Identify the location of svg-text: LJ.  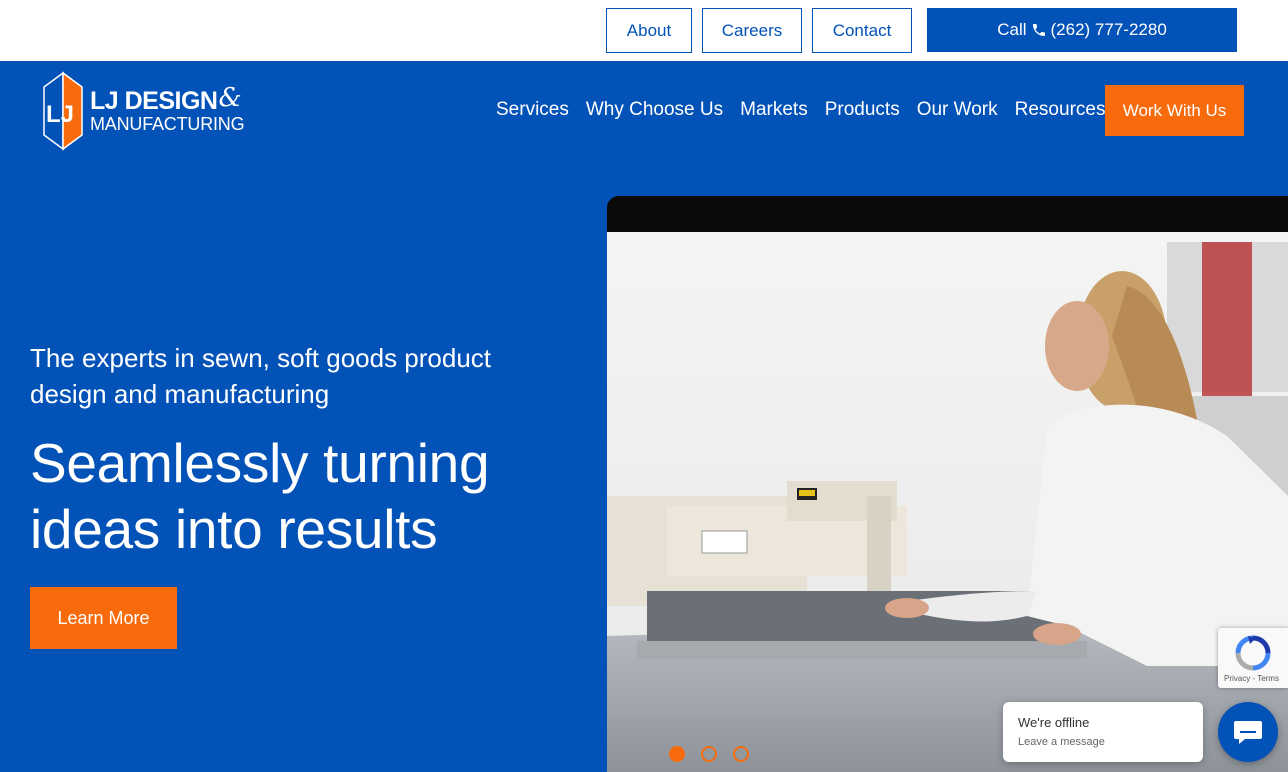
(60, 114).